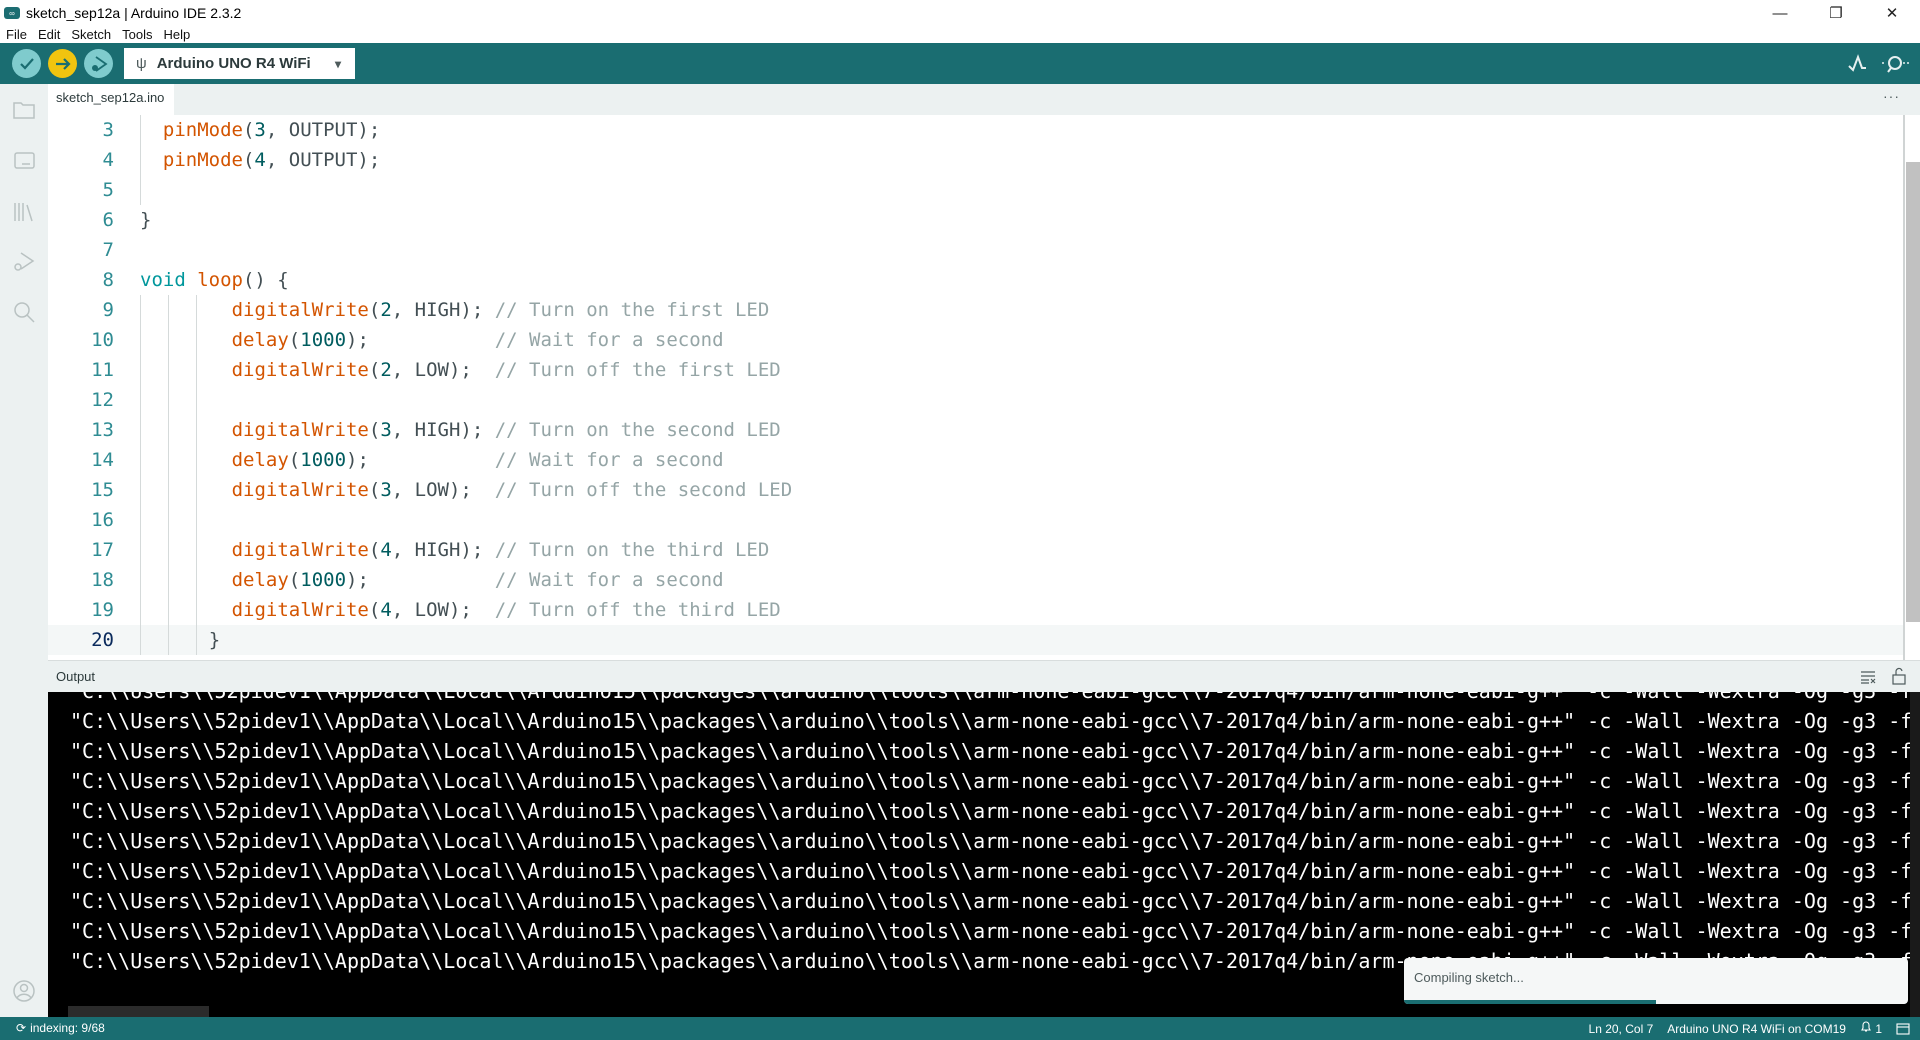  Describe the element at coordinates (975, 280) in the screenshot. I see `code-line: 8 void loop() {` at that location.